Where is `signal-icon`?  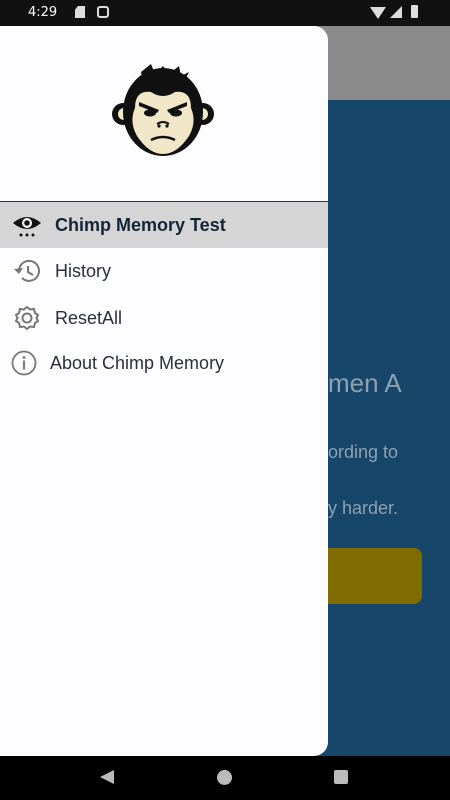 signal-icon is located at coordinates (396, 12).